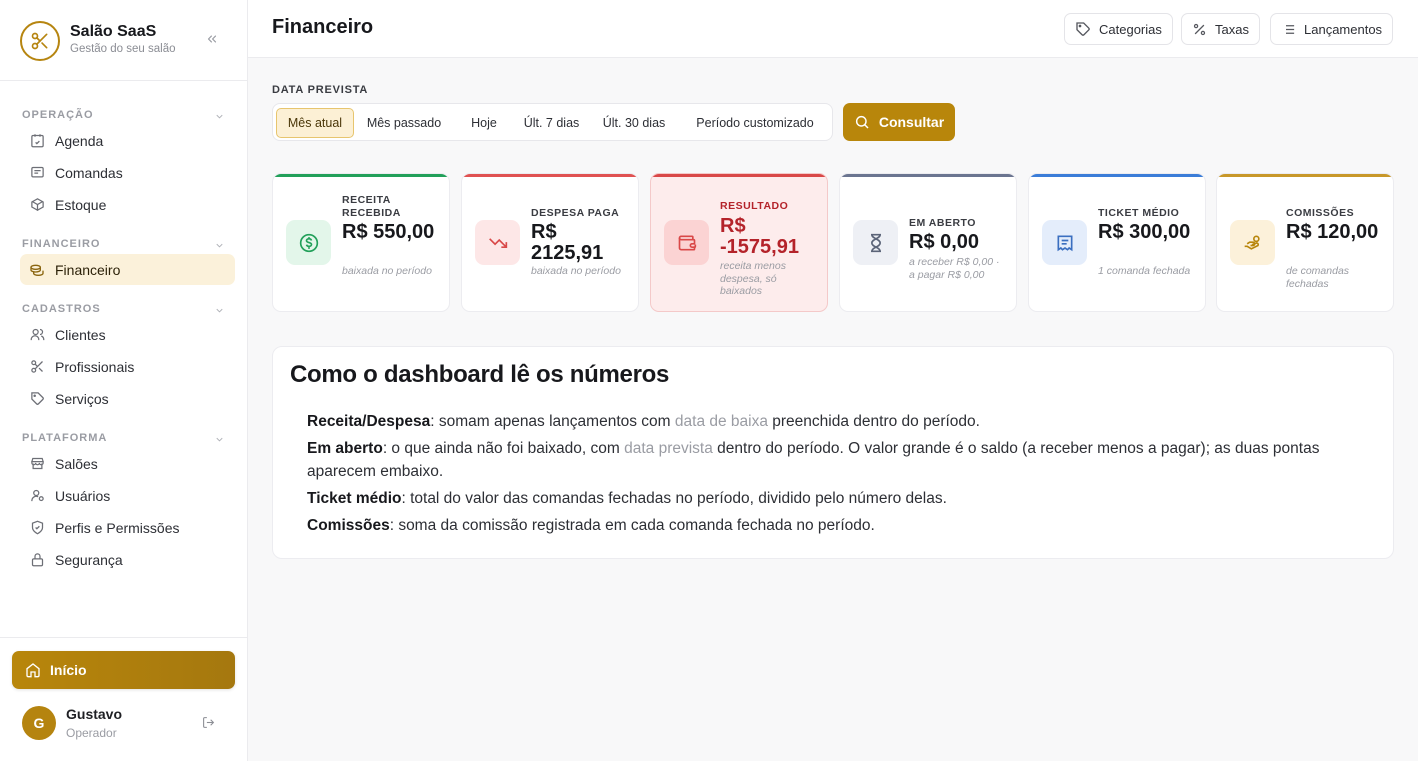  I want to click on taxas-button: Taxas, so click(1220, 29).